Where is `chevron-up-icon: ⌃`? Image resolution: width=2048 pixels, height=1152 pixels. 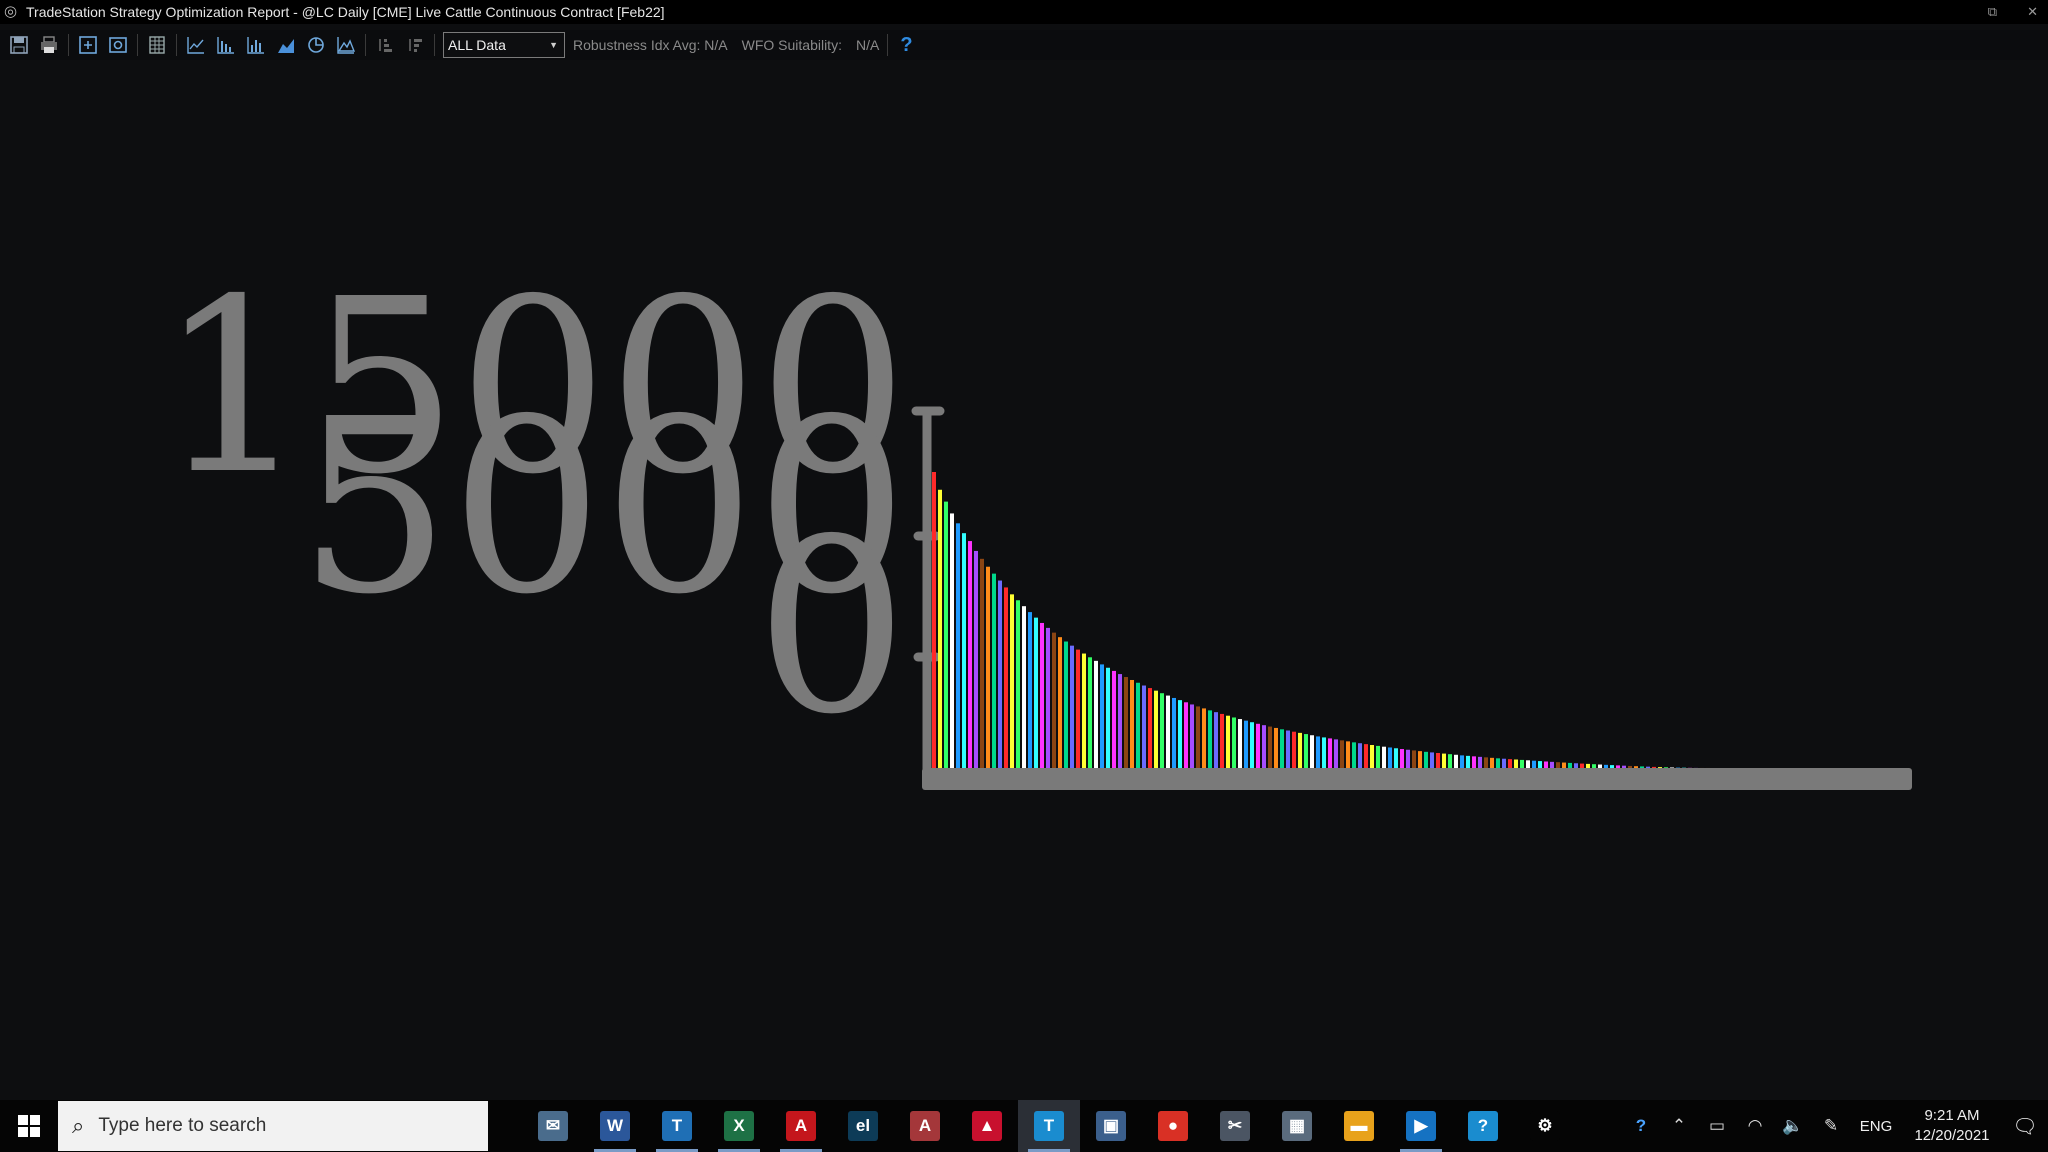
chevron-up-icon: ⌃ is located at coordinates (1679, 1126).